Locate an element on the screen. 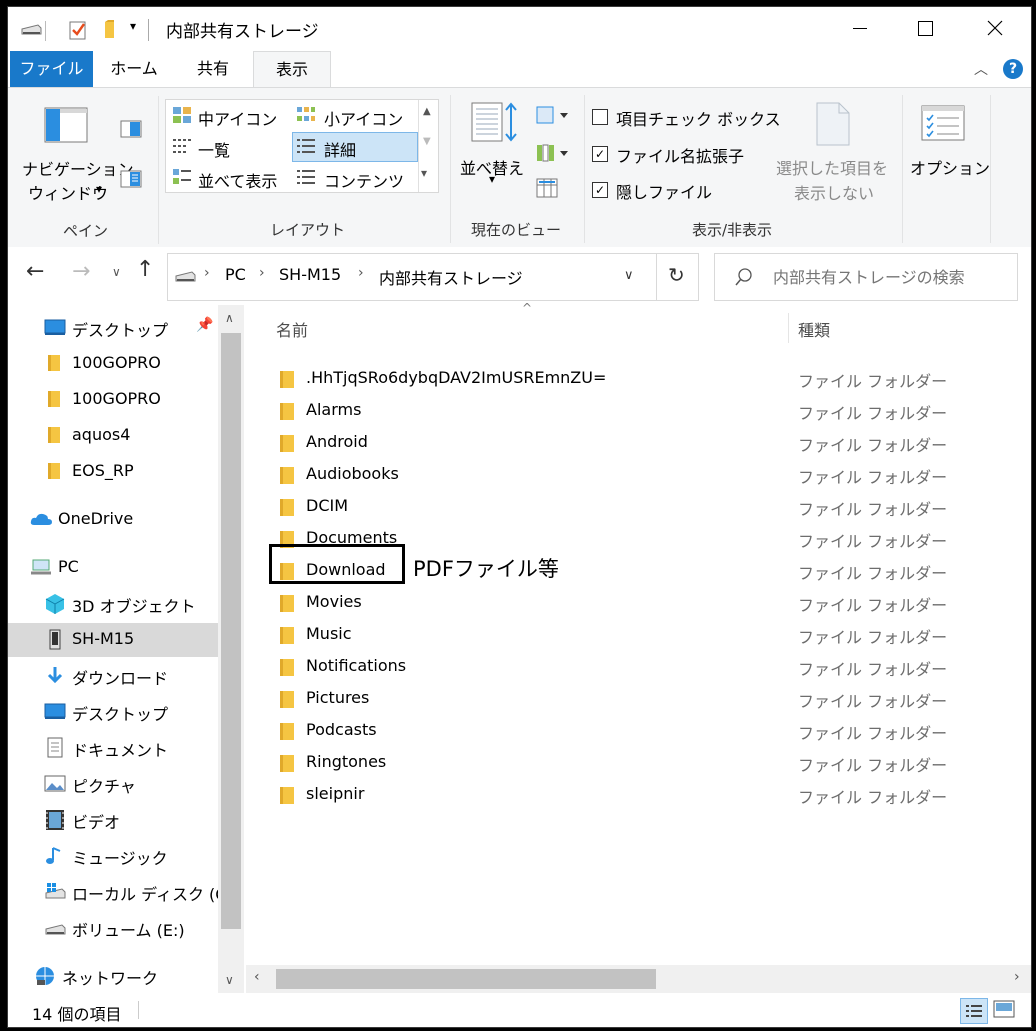 The width and height of the screenshot is (1036, 1031). forward-arrow-icon: → is located at coordinates (81, 271).